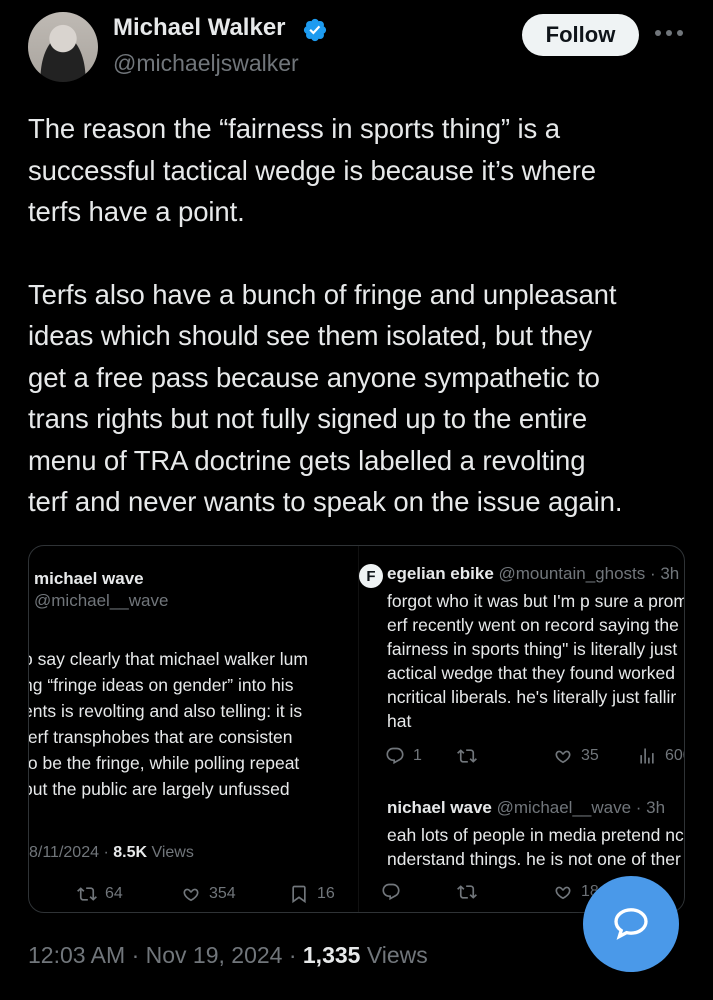 This screenshot has height=1000, width=713. I want to click on compose-reply-button, so click(631, 924).